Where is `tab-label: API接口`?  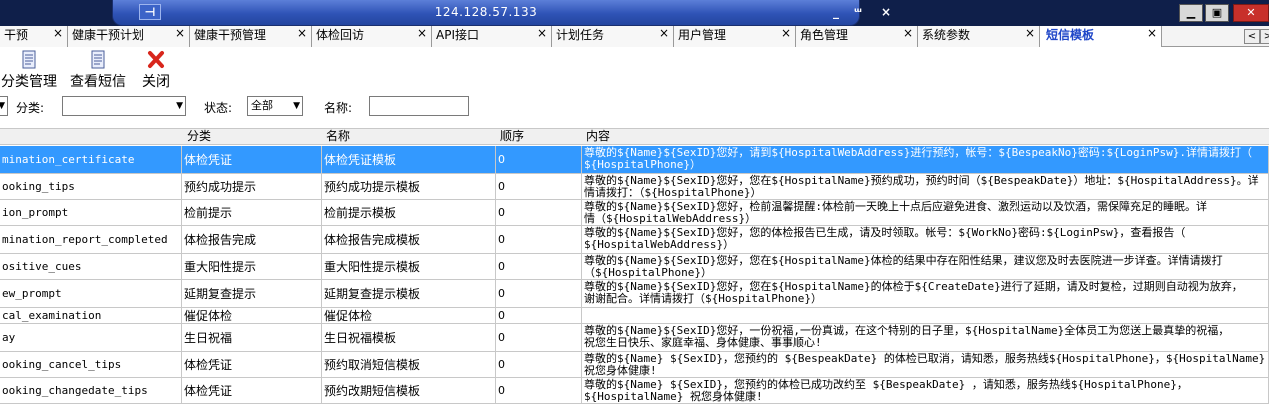
tab-label: API接口 is located at coordinates (457, 35).